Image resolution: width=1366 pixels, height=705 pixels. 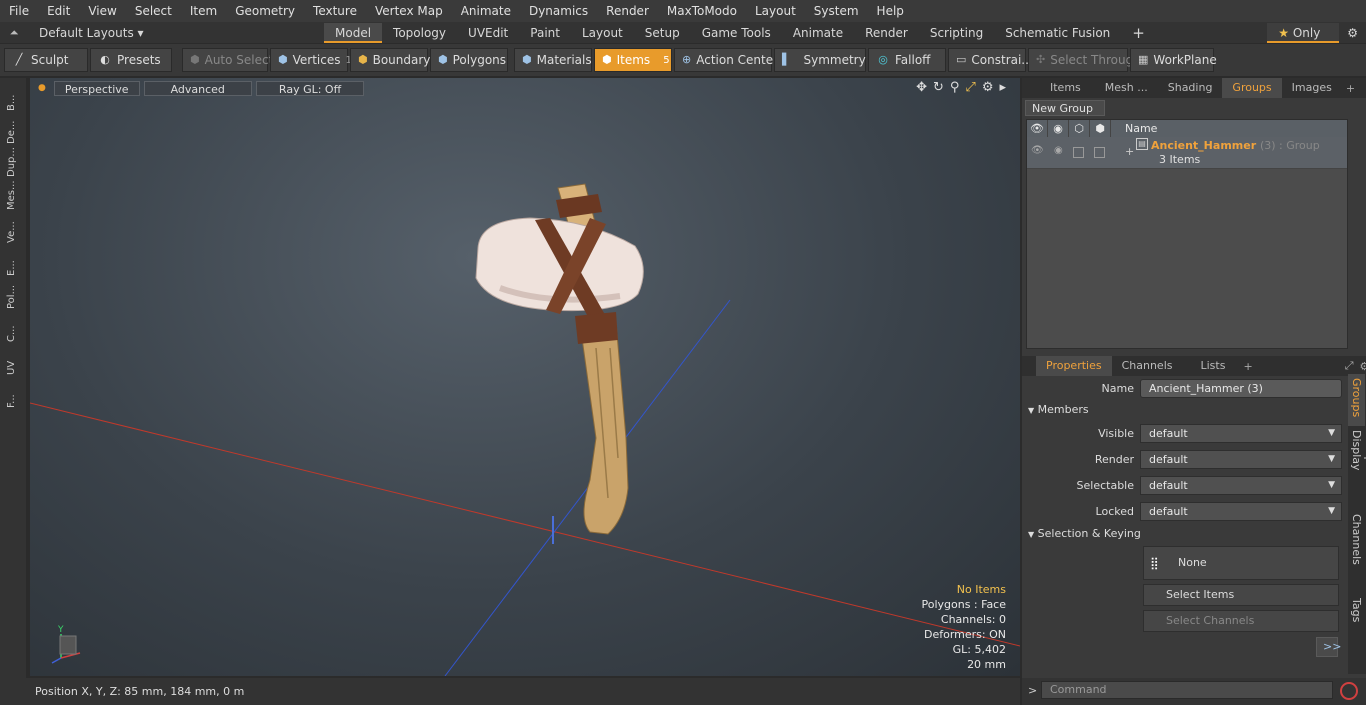 What do you see at coordinates (409, 11) in the screenshot?
I see `menu-vertex-map: Vertex Map` at bounding box center [409, 11].